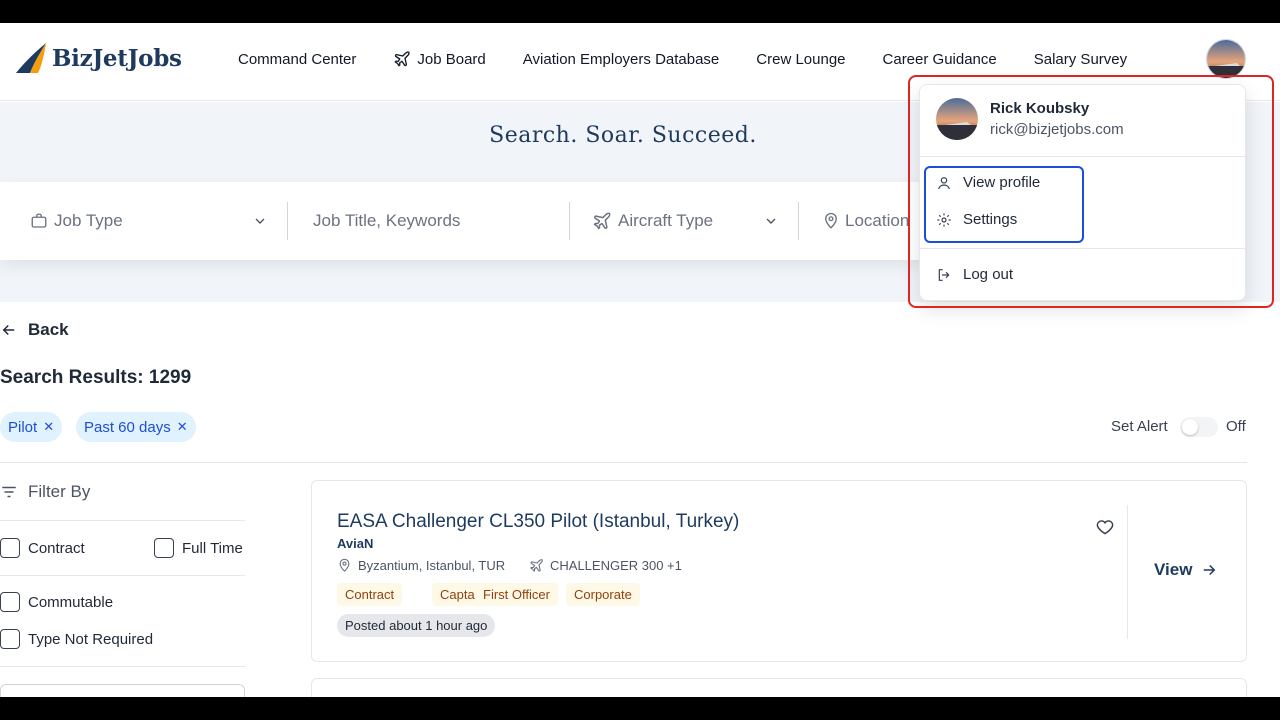 The width and height of the screenshot is (1280, 720). Describe the element at coordinates (1173, 569) in the screenshot. I see `view-label: View` at that location.